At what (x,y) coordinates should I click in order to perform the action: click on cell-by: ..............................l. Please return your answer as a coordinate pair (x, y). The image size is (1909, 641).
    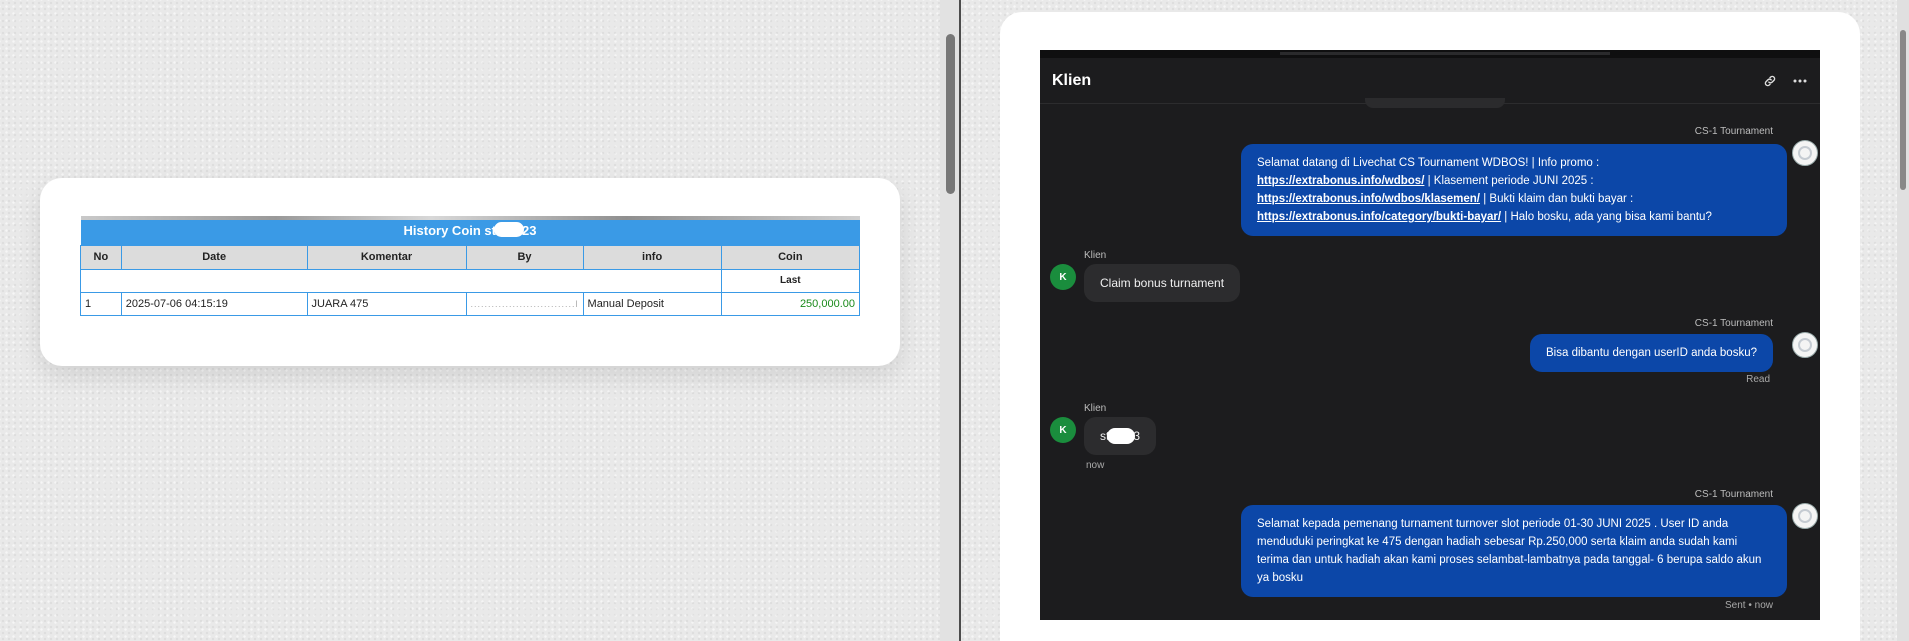
    Looking at the image, I should click on (524, 303).